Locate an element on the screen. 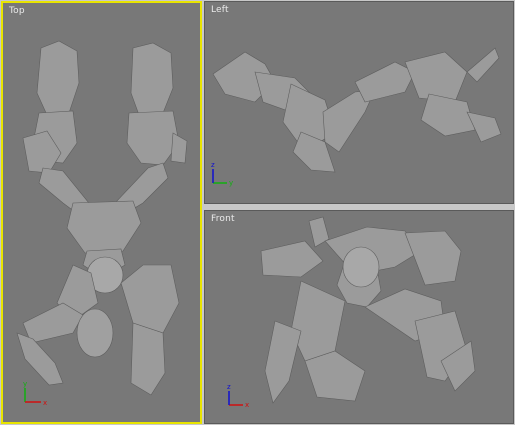 The width and height of the screenshot is (515, 425). axis-gizmo-left: y z is located at coordinates (222, 174).